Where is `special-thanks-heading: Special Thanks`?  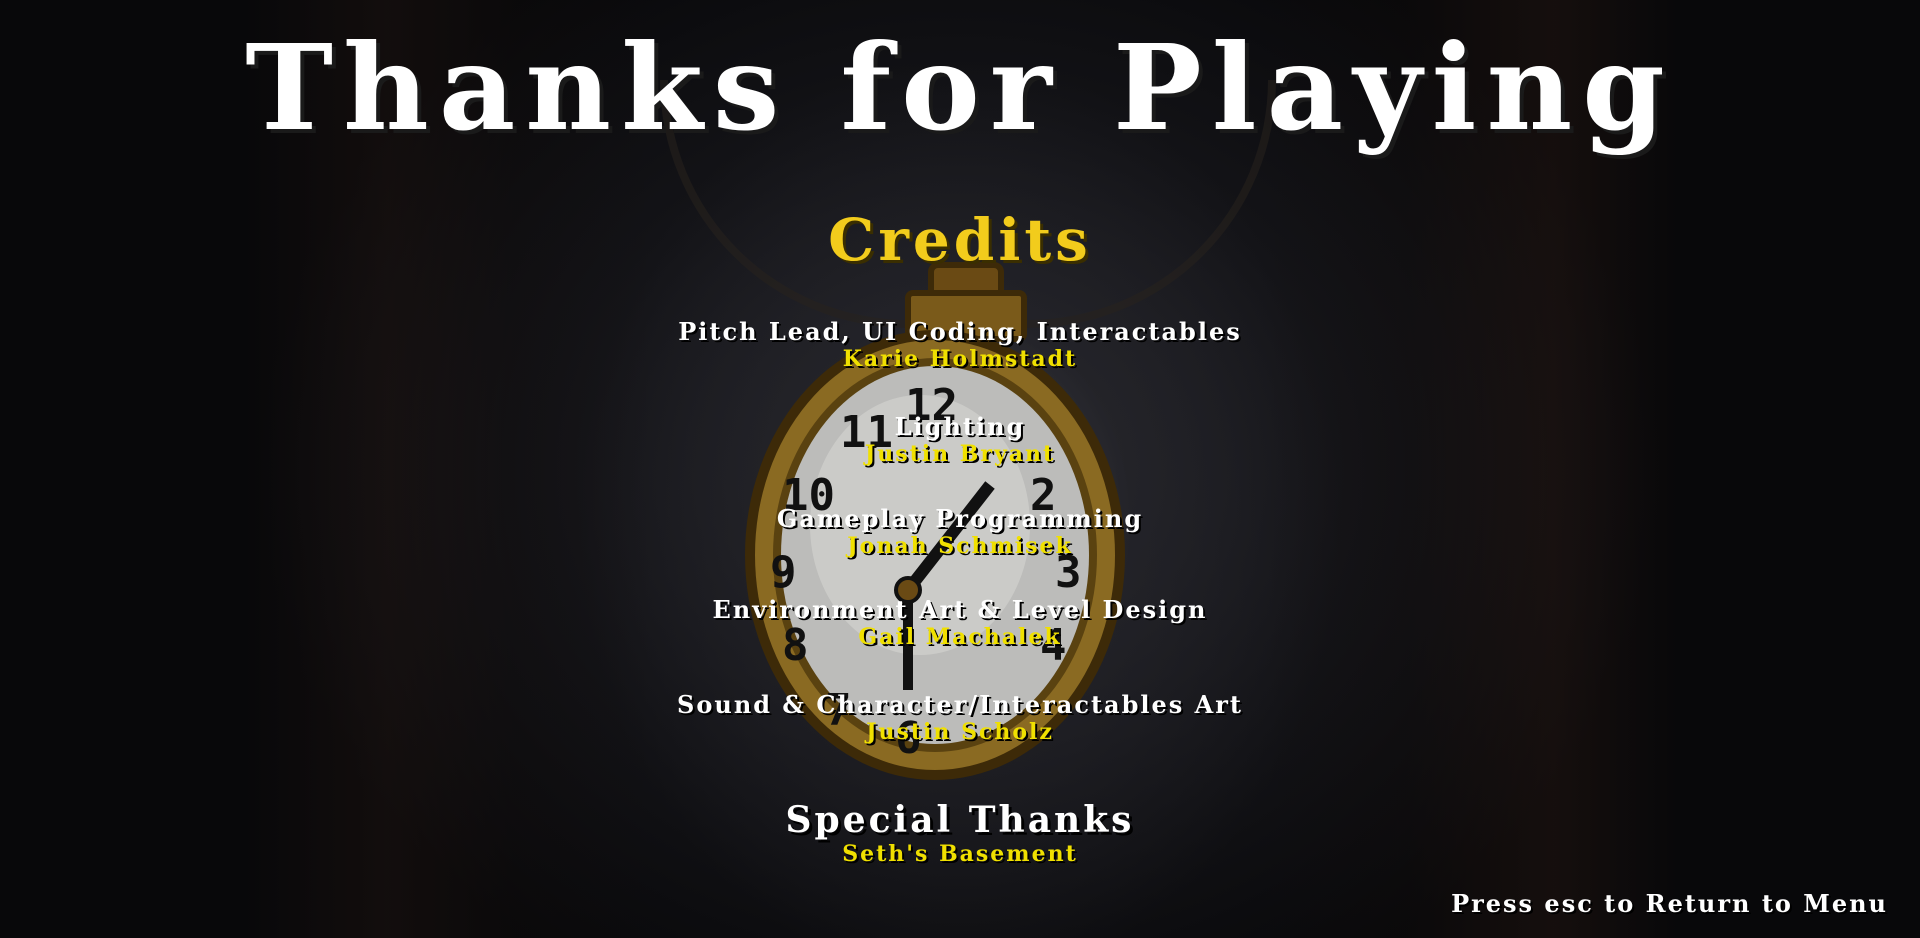 special-thanks-heading: Special Thanks is located at coordinates (960, 820).